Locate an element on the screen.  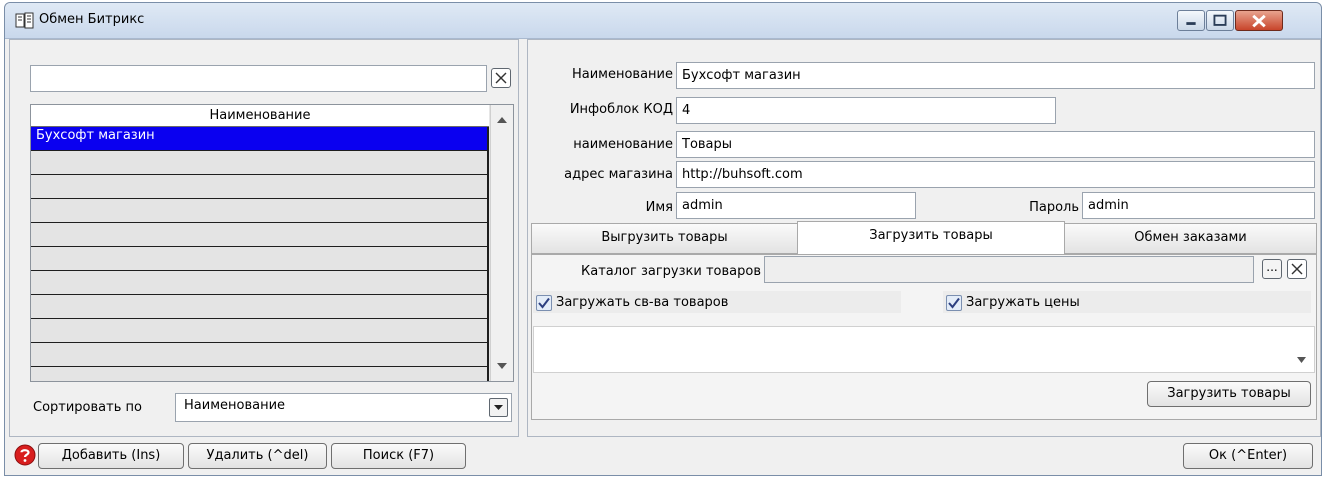
title-bar: Обмен Битрикс is located at coordinates (663, 21).